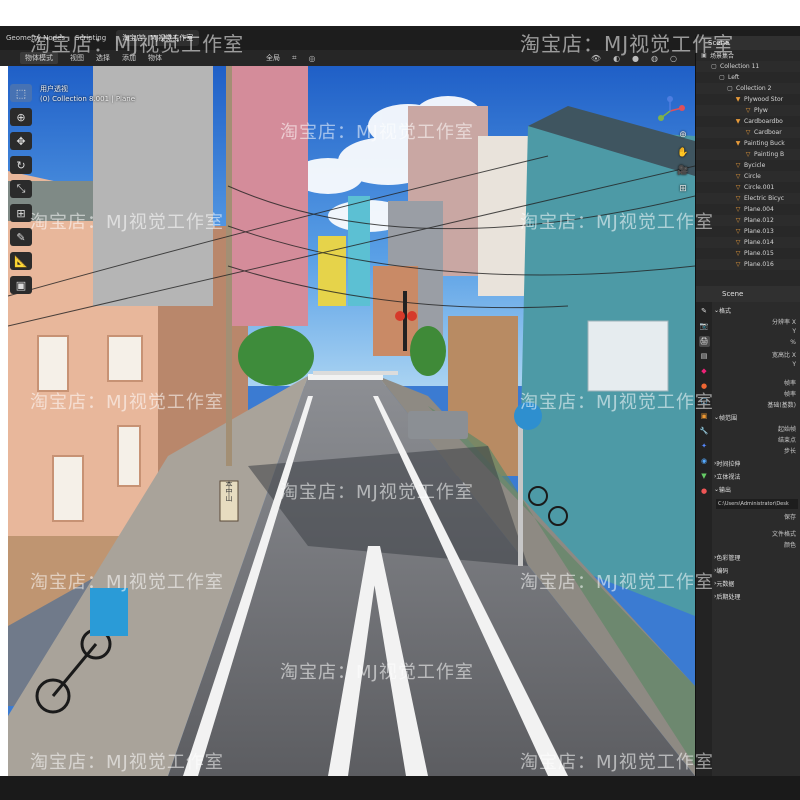  I want to click on move-tool-icon: ✥, so click(21, 141).